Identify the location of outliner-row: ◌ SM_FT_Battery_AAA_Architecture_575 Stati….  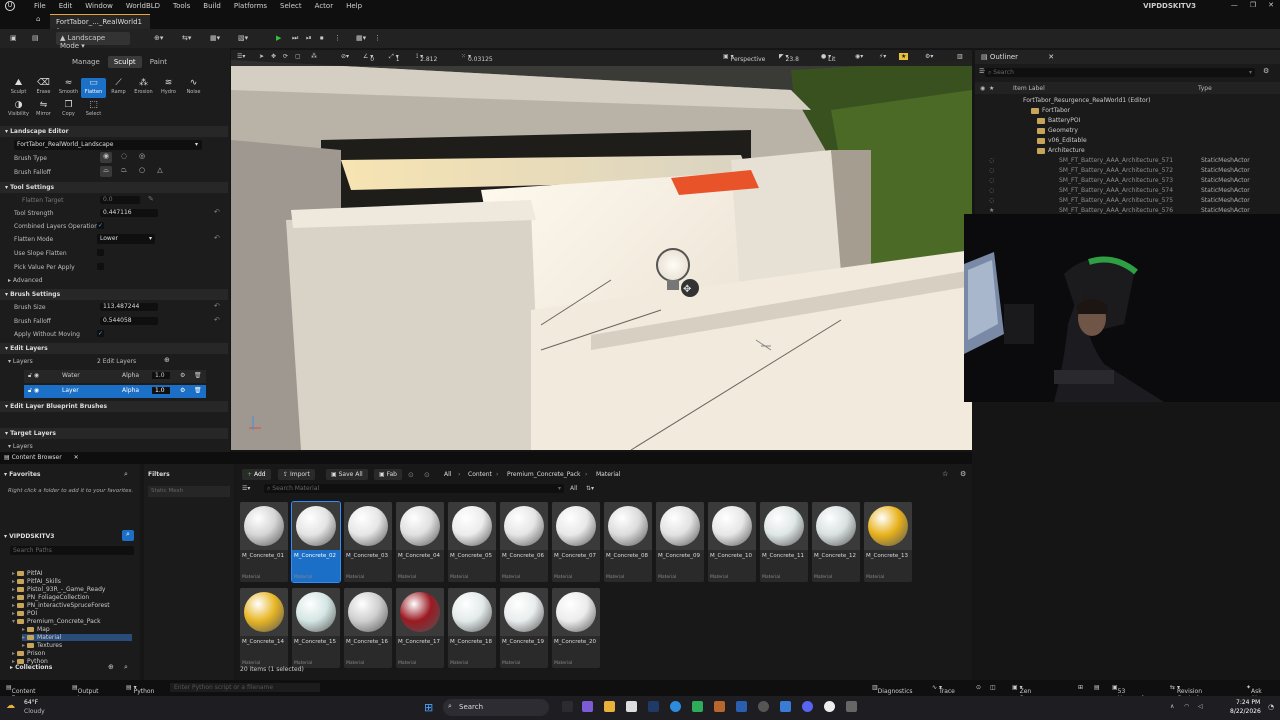
(1127, 202).